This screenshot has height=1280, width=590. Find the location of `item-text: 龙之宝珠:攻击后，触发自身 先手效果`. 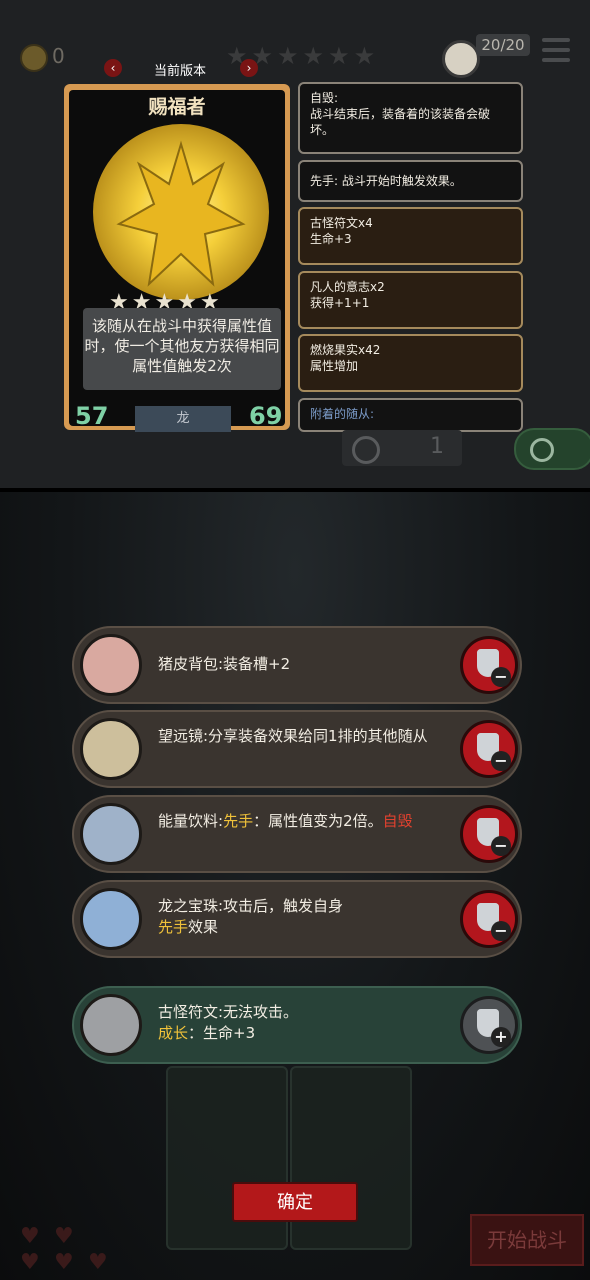

item-text: 龙之宝珠:攻击后，触发自身 先手效果 is located at coordinates (251, 916).